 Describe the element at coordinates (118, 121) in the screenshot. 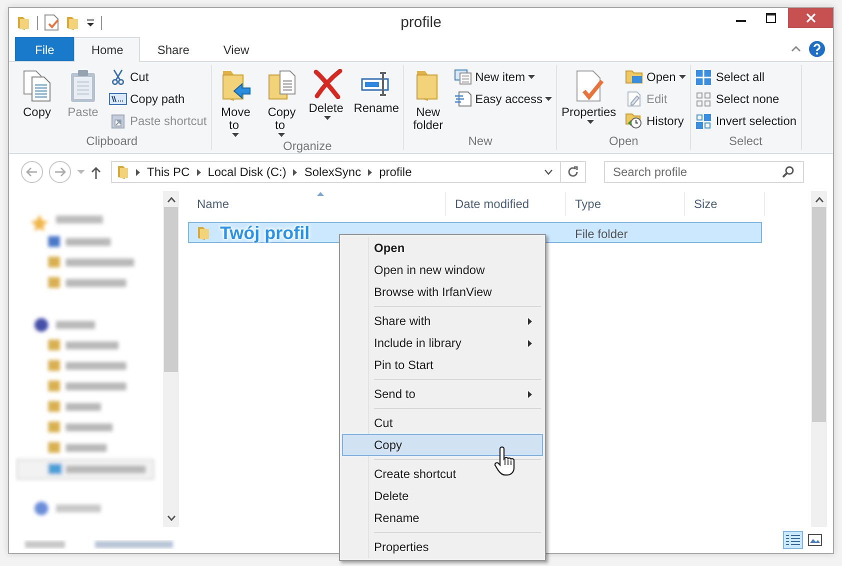

I see `shortcut-icon` at that location.